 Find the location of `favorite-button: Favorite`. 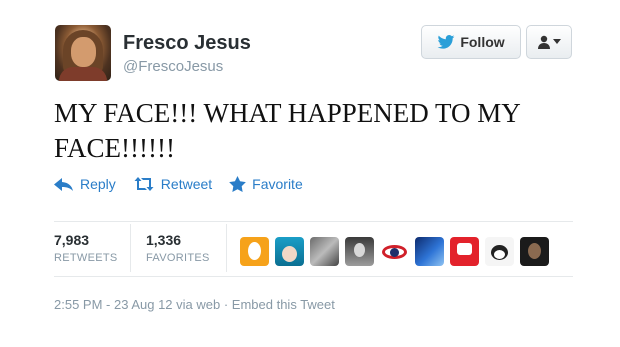

favorite-button: Favorite is located at coordinates (266, 184).